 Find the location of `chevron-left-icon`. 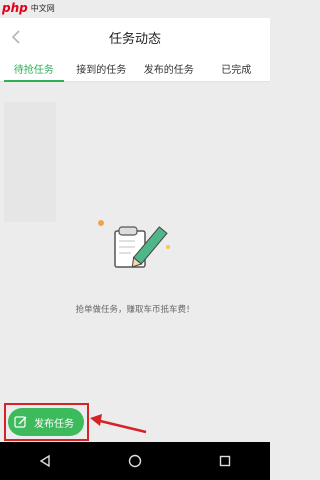

chevron-left-icon is located at coordinates (15, 37).